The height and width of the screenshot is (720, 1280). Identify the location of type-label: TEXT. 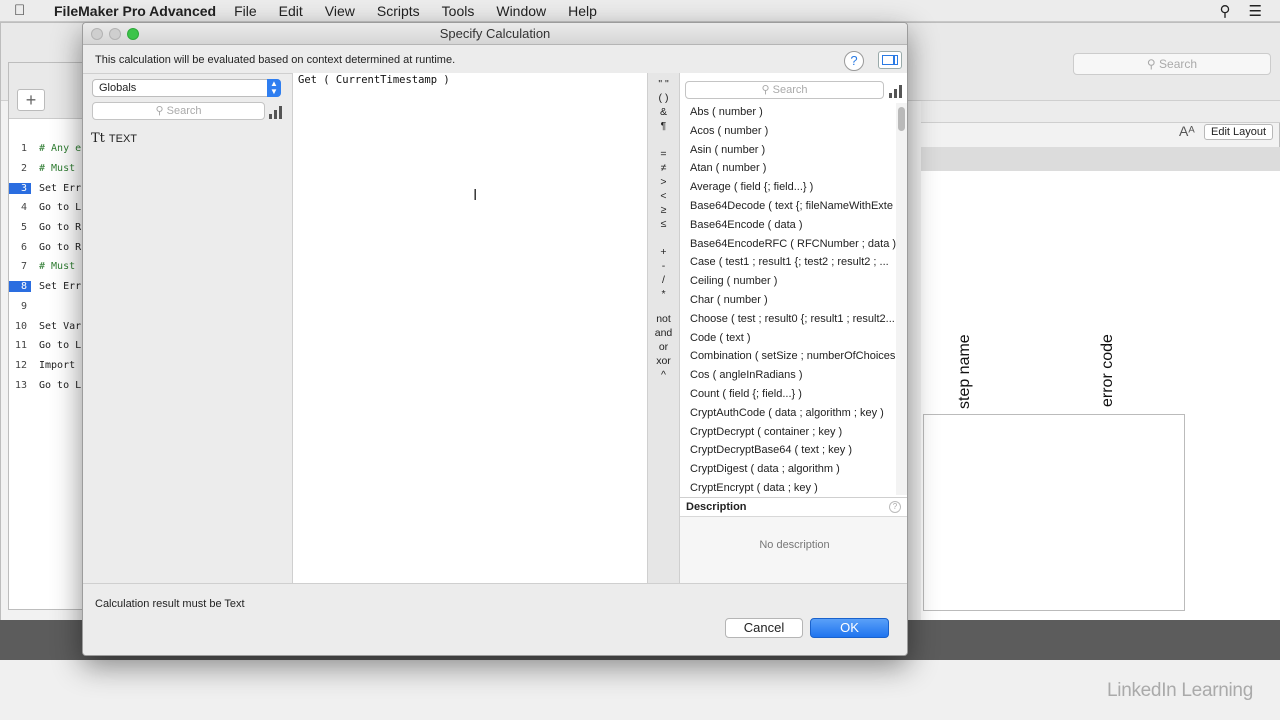
(123, 138).